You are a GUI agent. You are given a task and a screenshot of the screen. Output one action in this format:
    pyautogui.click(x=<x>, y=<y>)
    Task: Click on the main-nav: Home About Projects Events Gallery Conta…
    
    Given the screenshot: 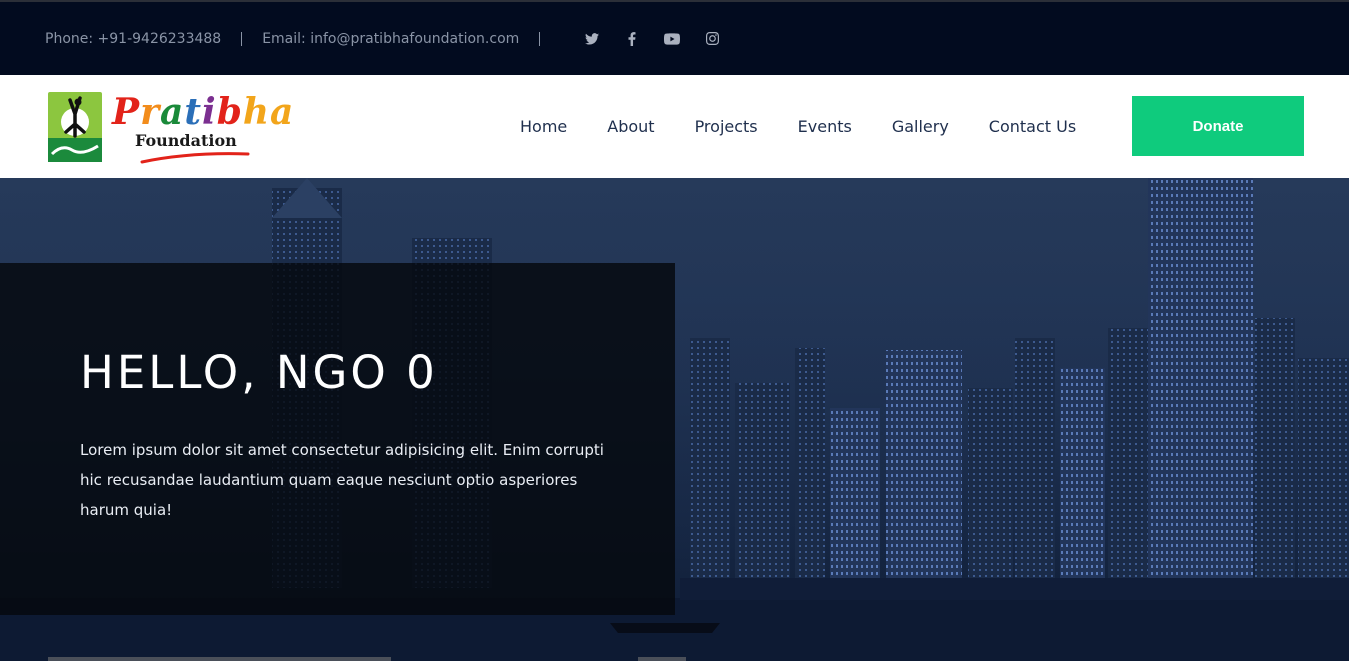 What is the action you would take?
    pyautogui.click(x=798, y=126)
    